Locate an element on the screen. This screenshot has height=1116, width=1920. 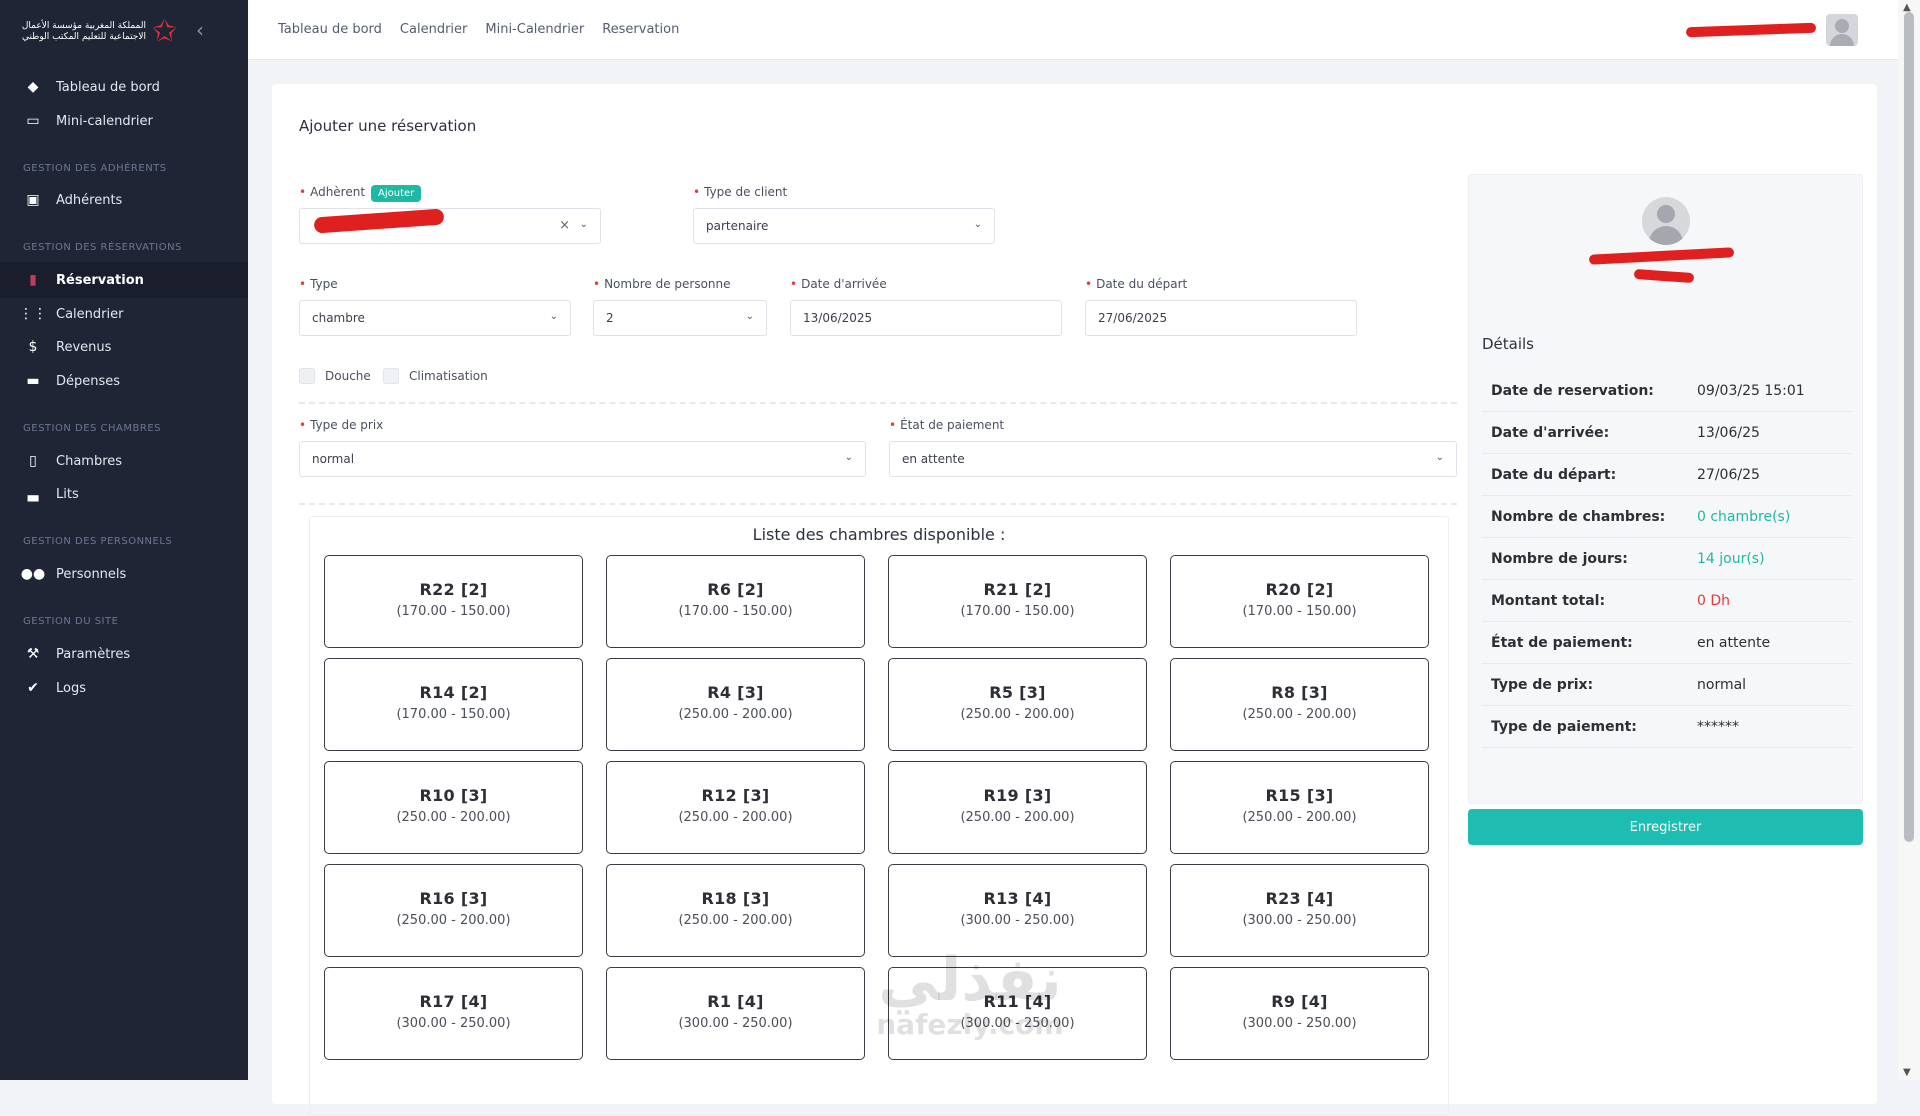
redacted-member-name is located at coordinates (1661, 256).